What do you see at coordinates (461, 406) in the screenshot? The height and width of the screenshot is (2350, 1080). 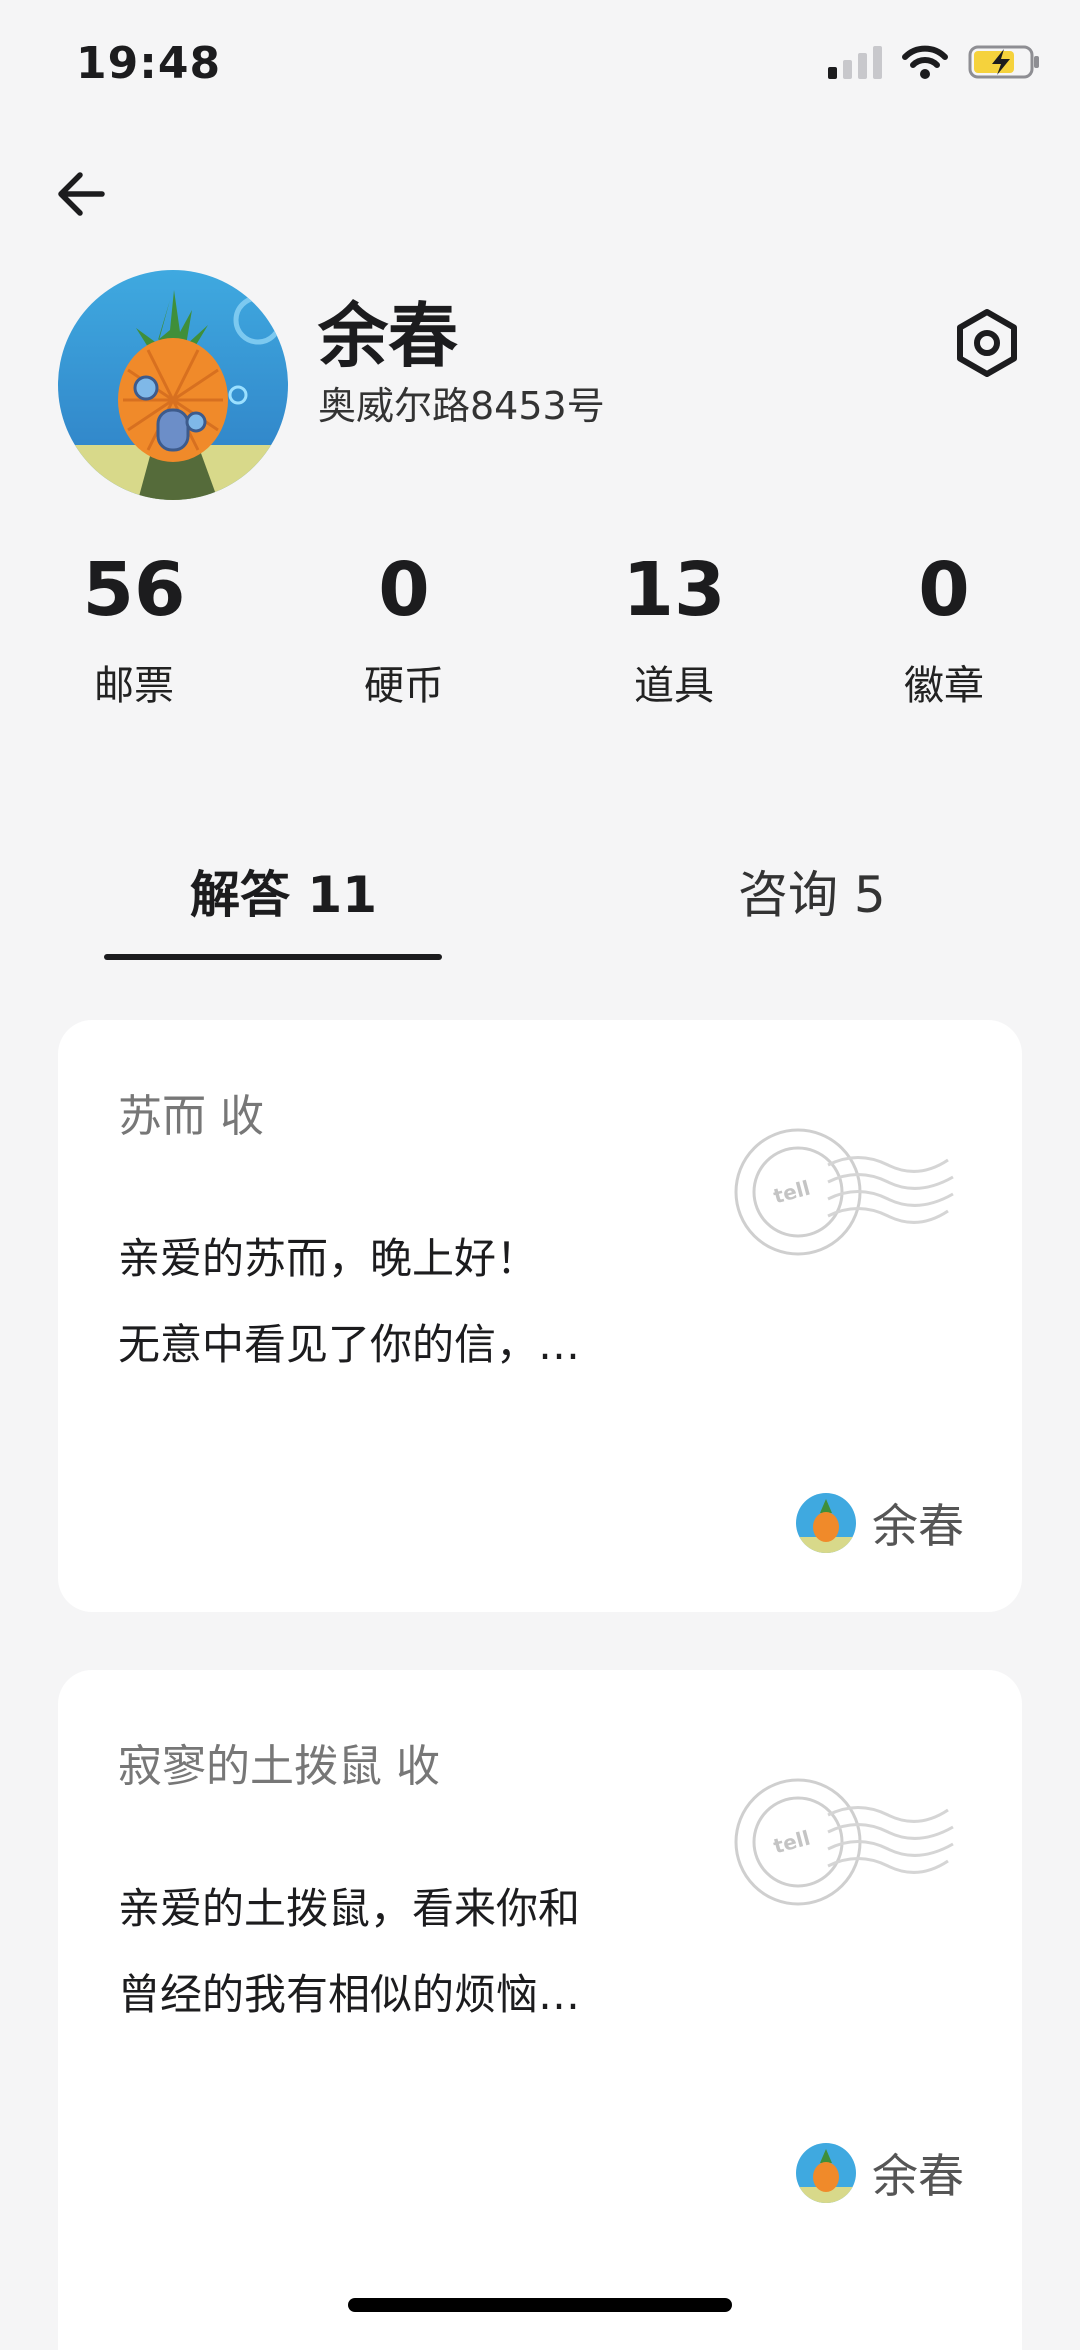 I see `profile-address: 奥威尔路8453号` at bounding box center [461, 406].